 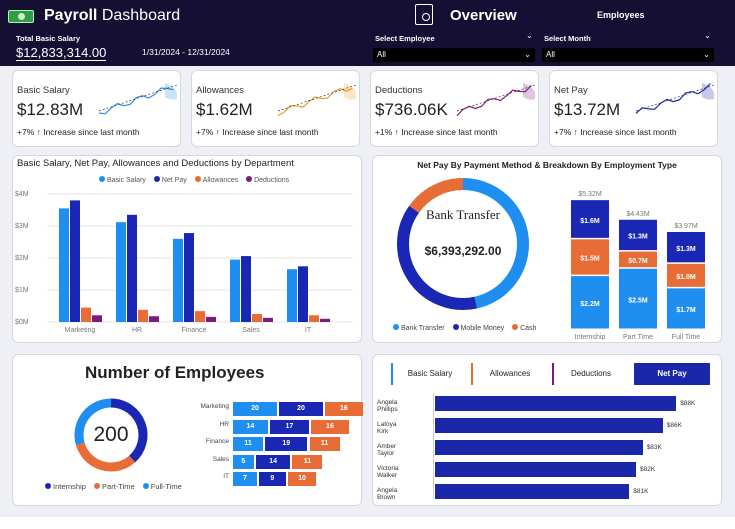 I want to click on employee-name: Latoya Kirk, so click(x=387, y=428).